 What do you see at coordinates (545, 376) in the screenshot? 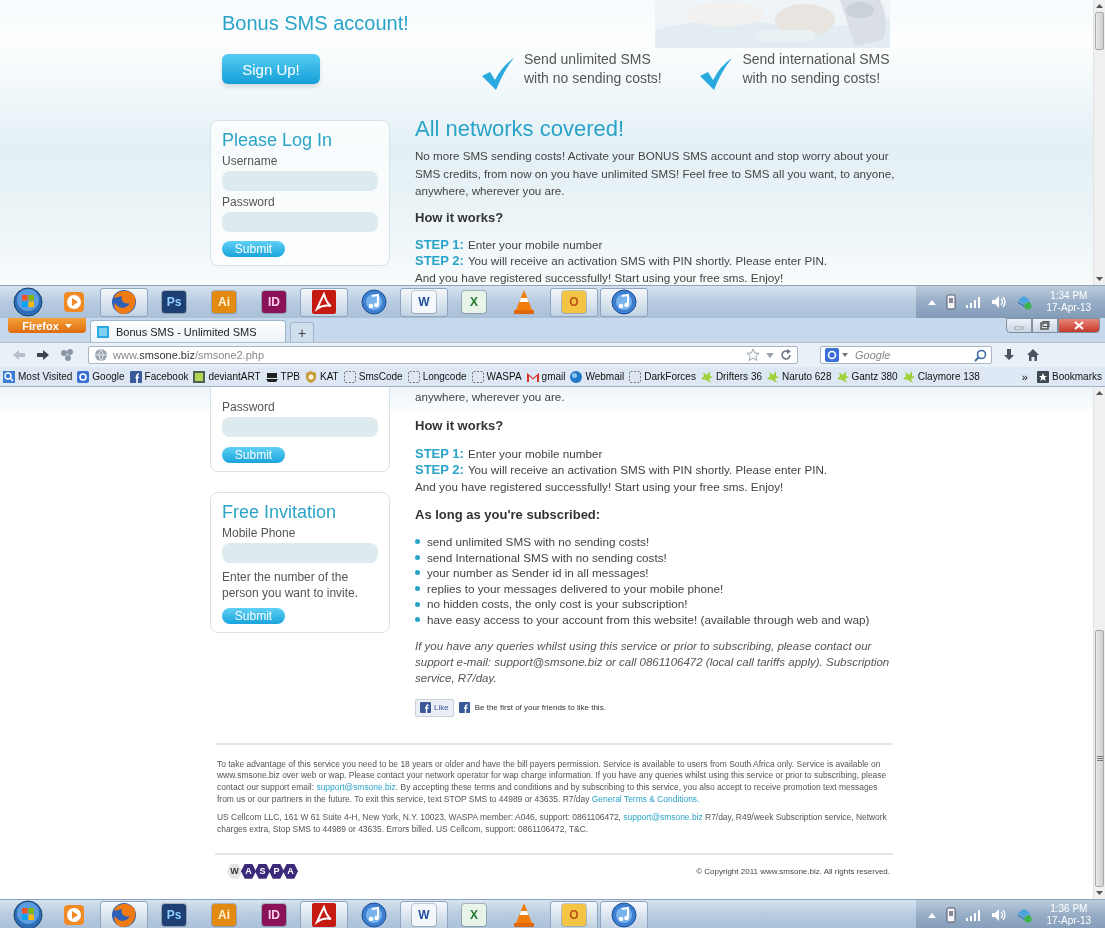
I see `bookmark-item: gmail` at bounding box center [545, 376].